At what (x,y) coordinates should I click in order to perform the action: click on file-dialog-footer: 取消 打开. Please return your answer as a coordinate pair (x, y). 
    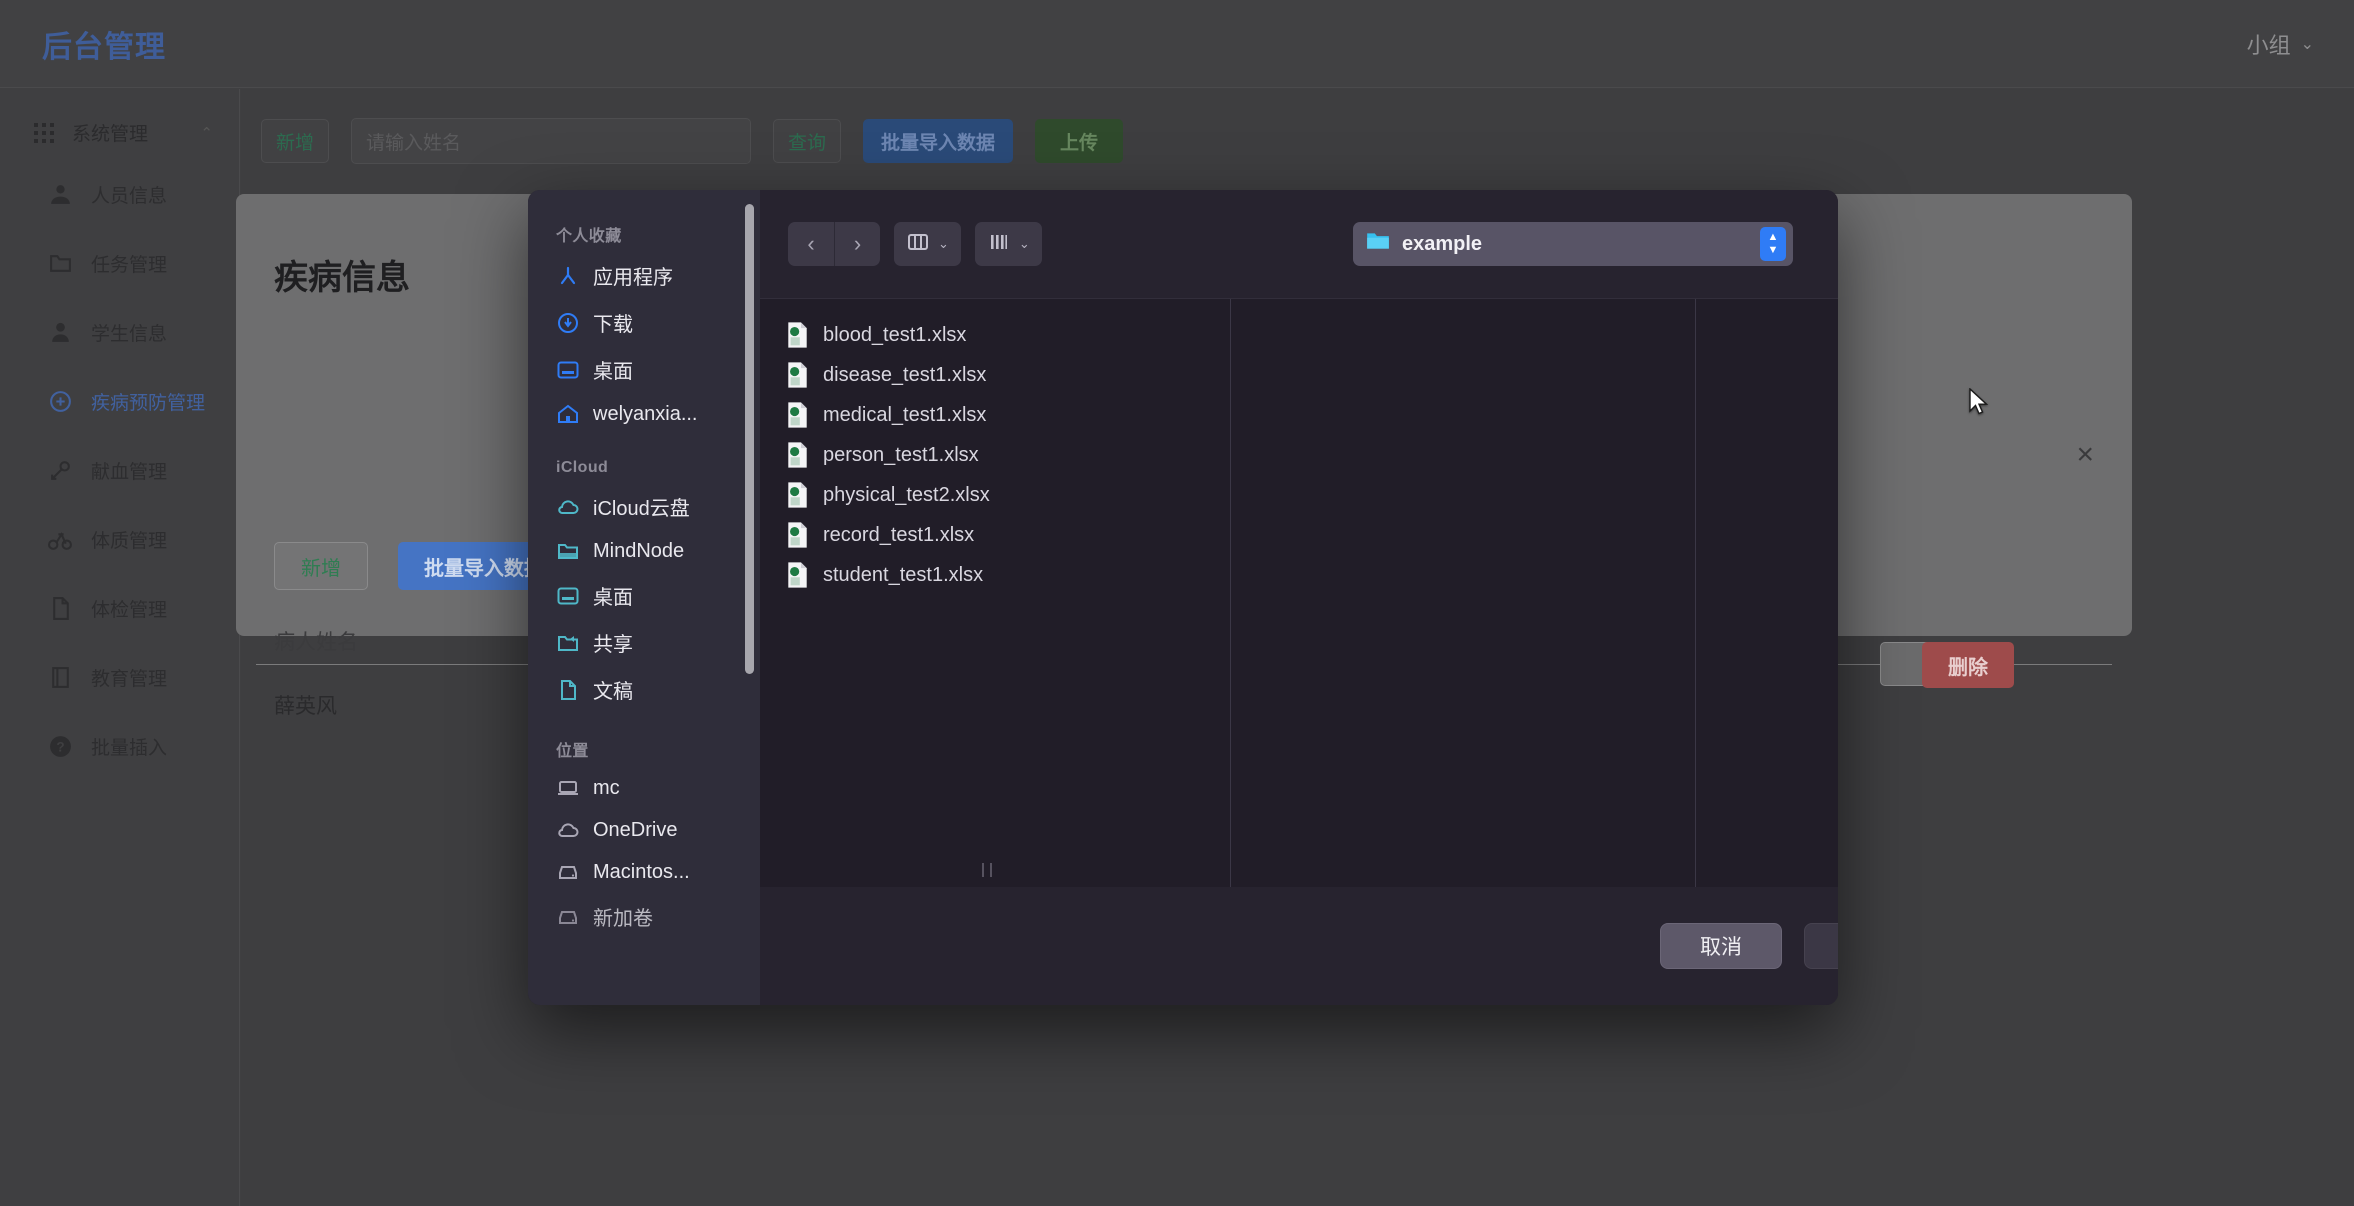
    Looking at the image, I should click on (1299, 946).